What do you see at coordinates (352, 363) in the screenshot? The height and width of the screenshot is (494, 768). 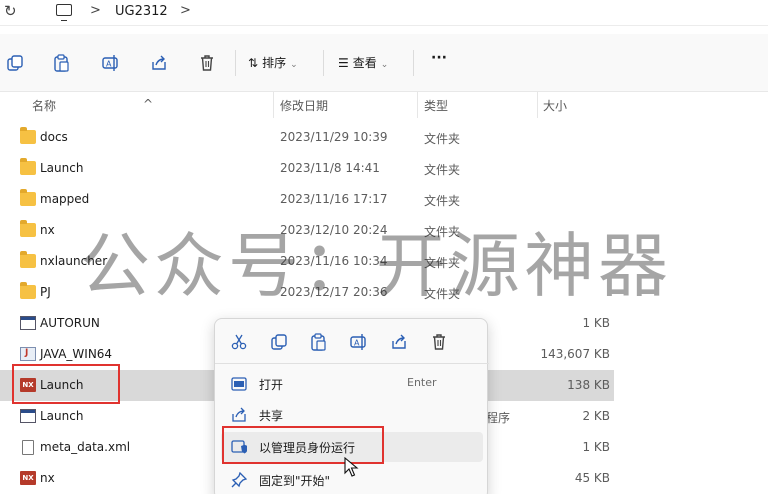 I see `menu-divider` at bounding box center [352, 363].